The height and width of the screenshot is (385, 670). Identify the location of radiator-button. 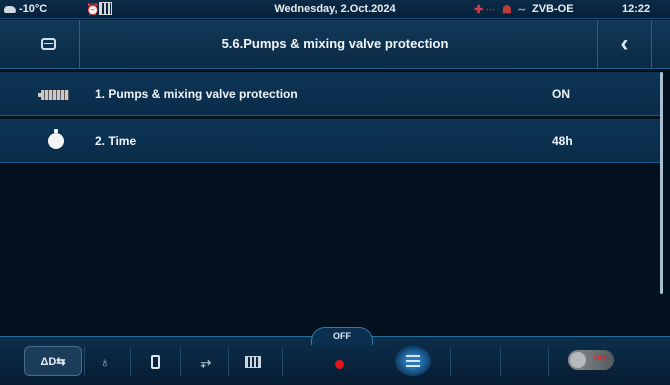
(253, 361).